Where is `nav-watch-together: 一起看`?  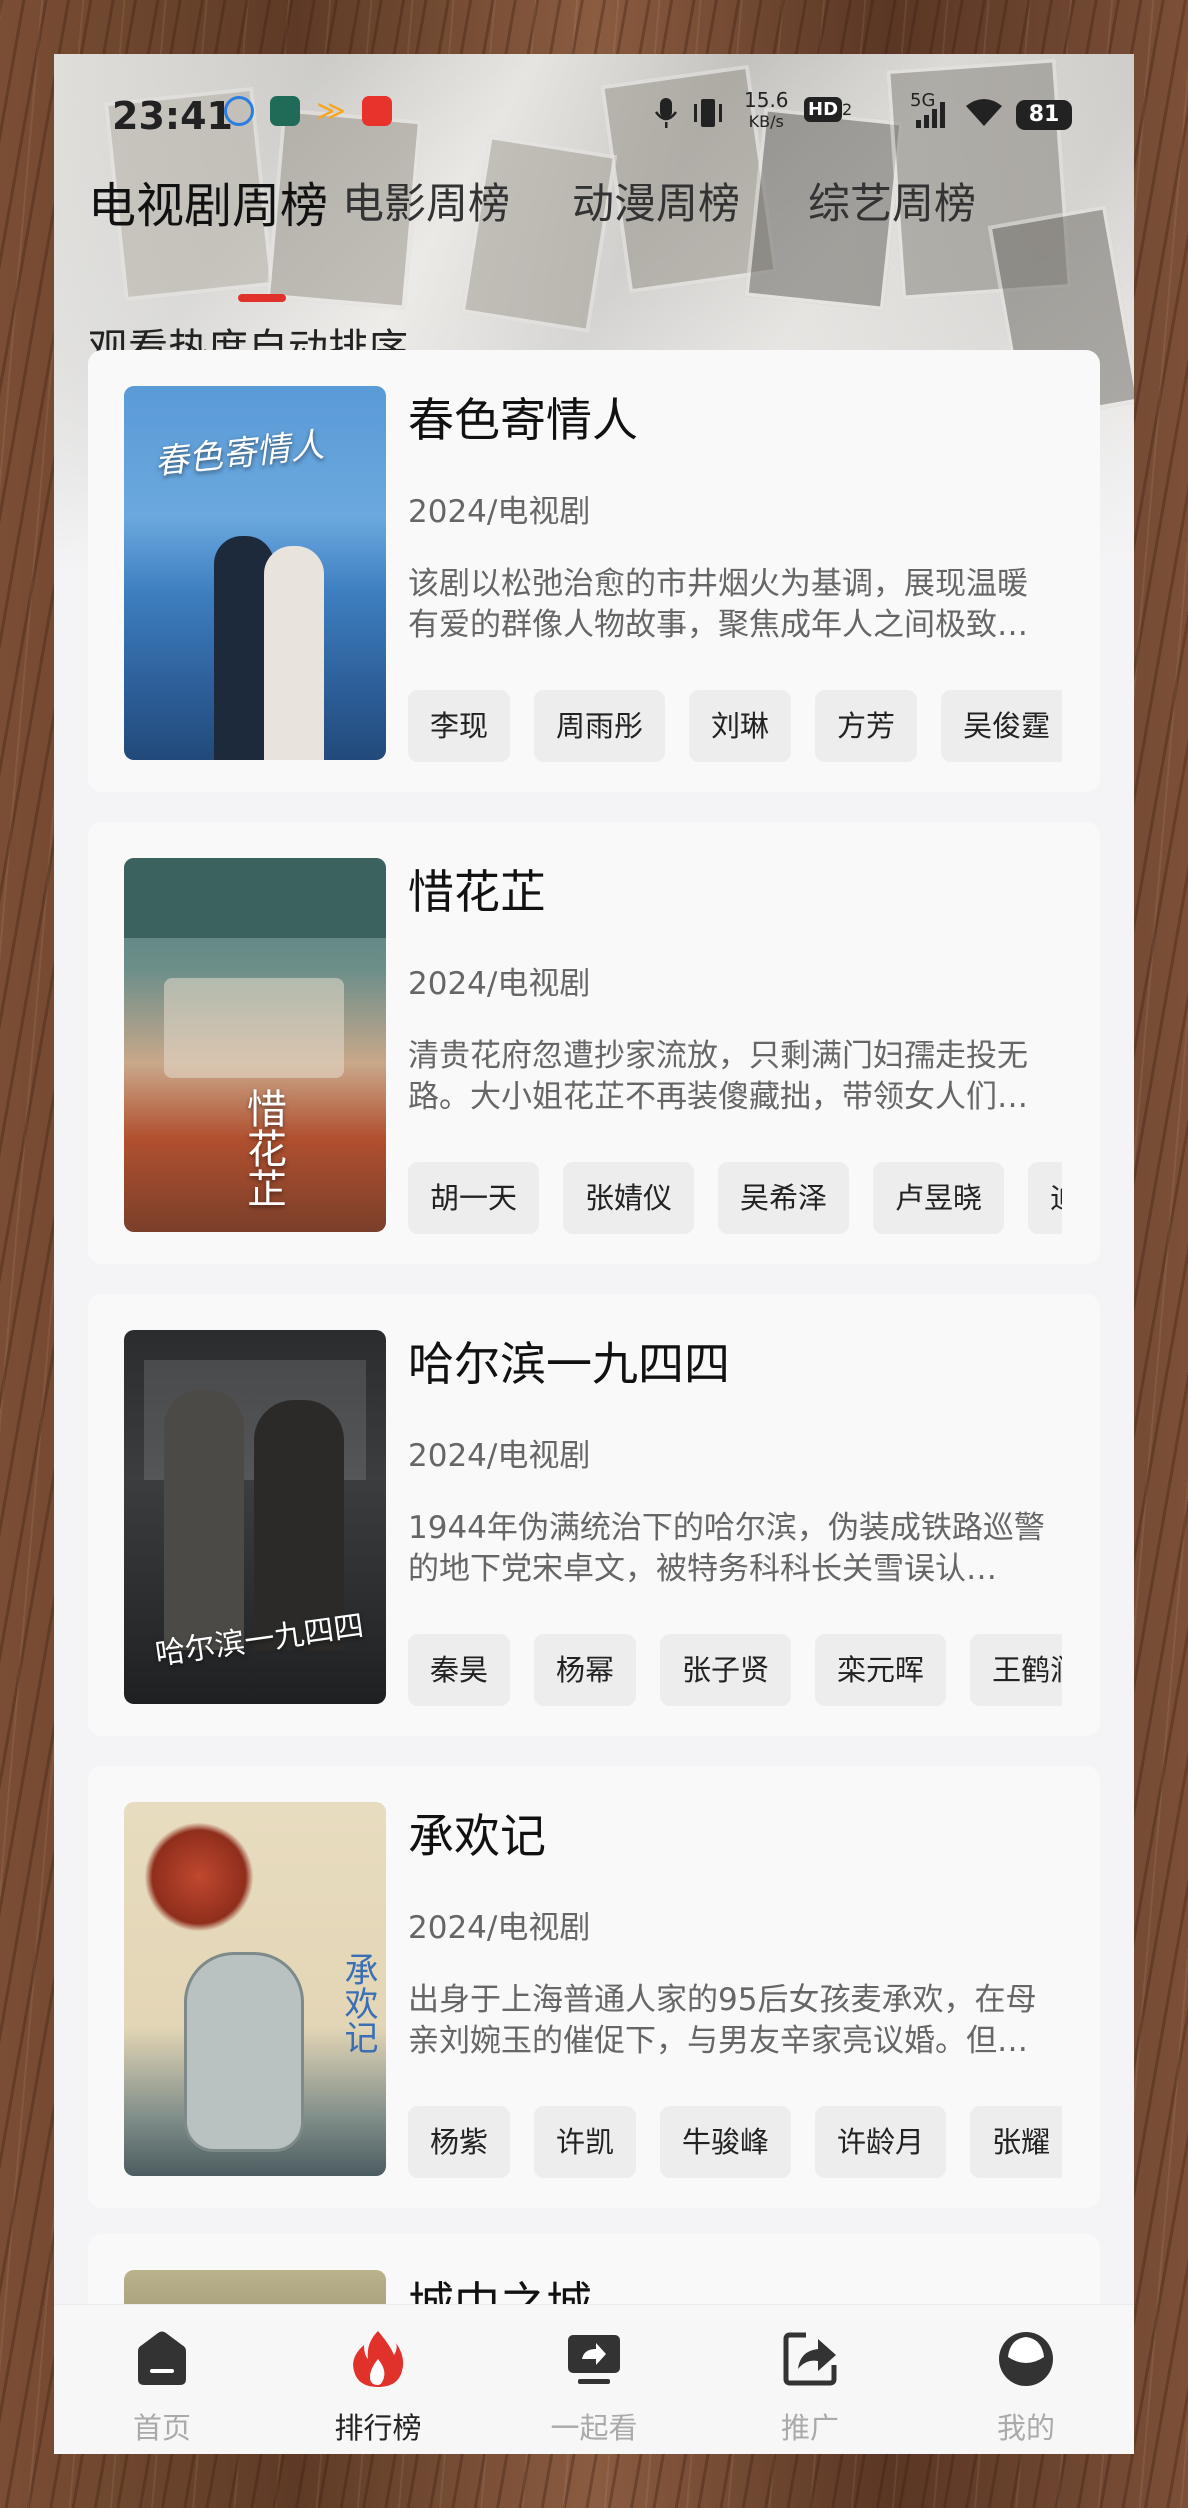
nav-watch-together: 一起看 is located at coordinates (594, 2379).